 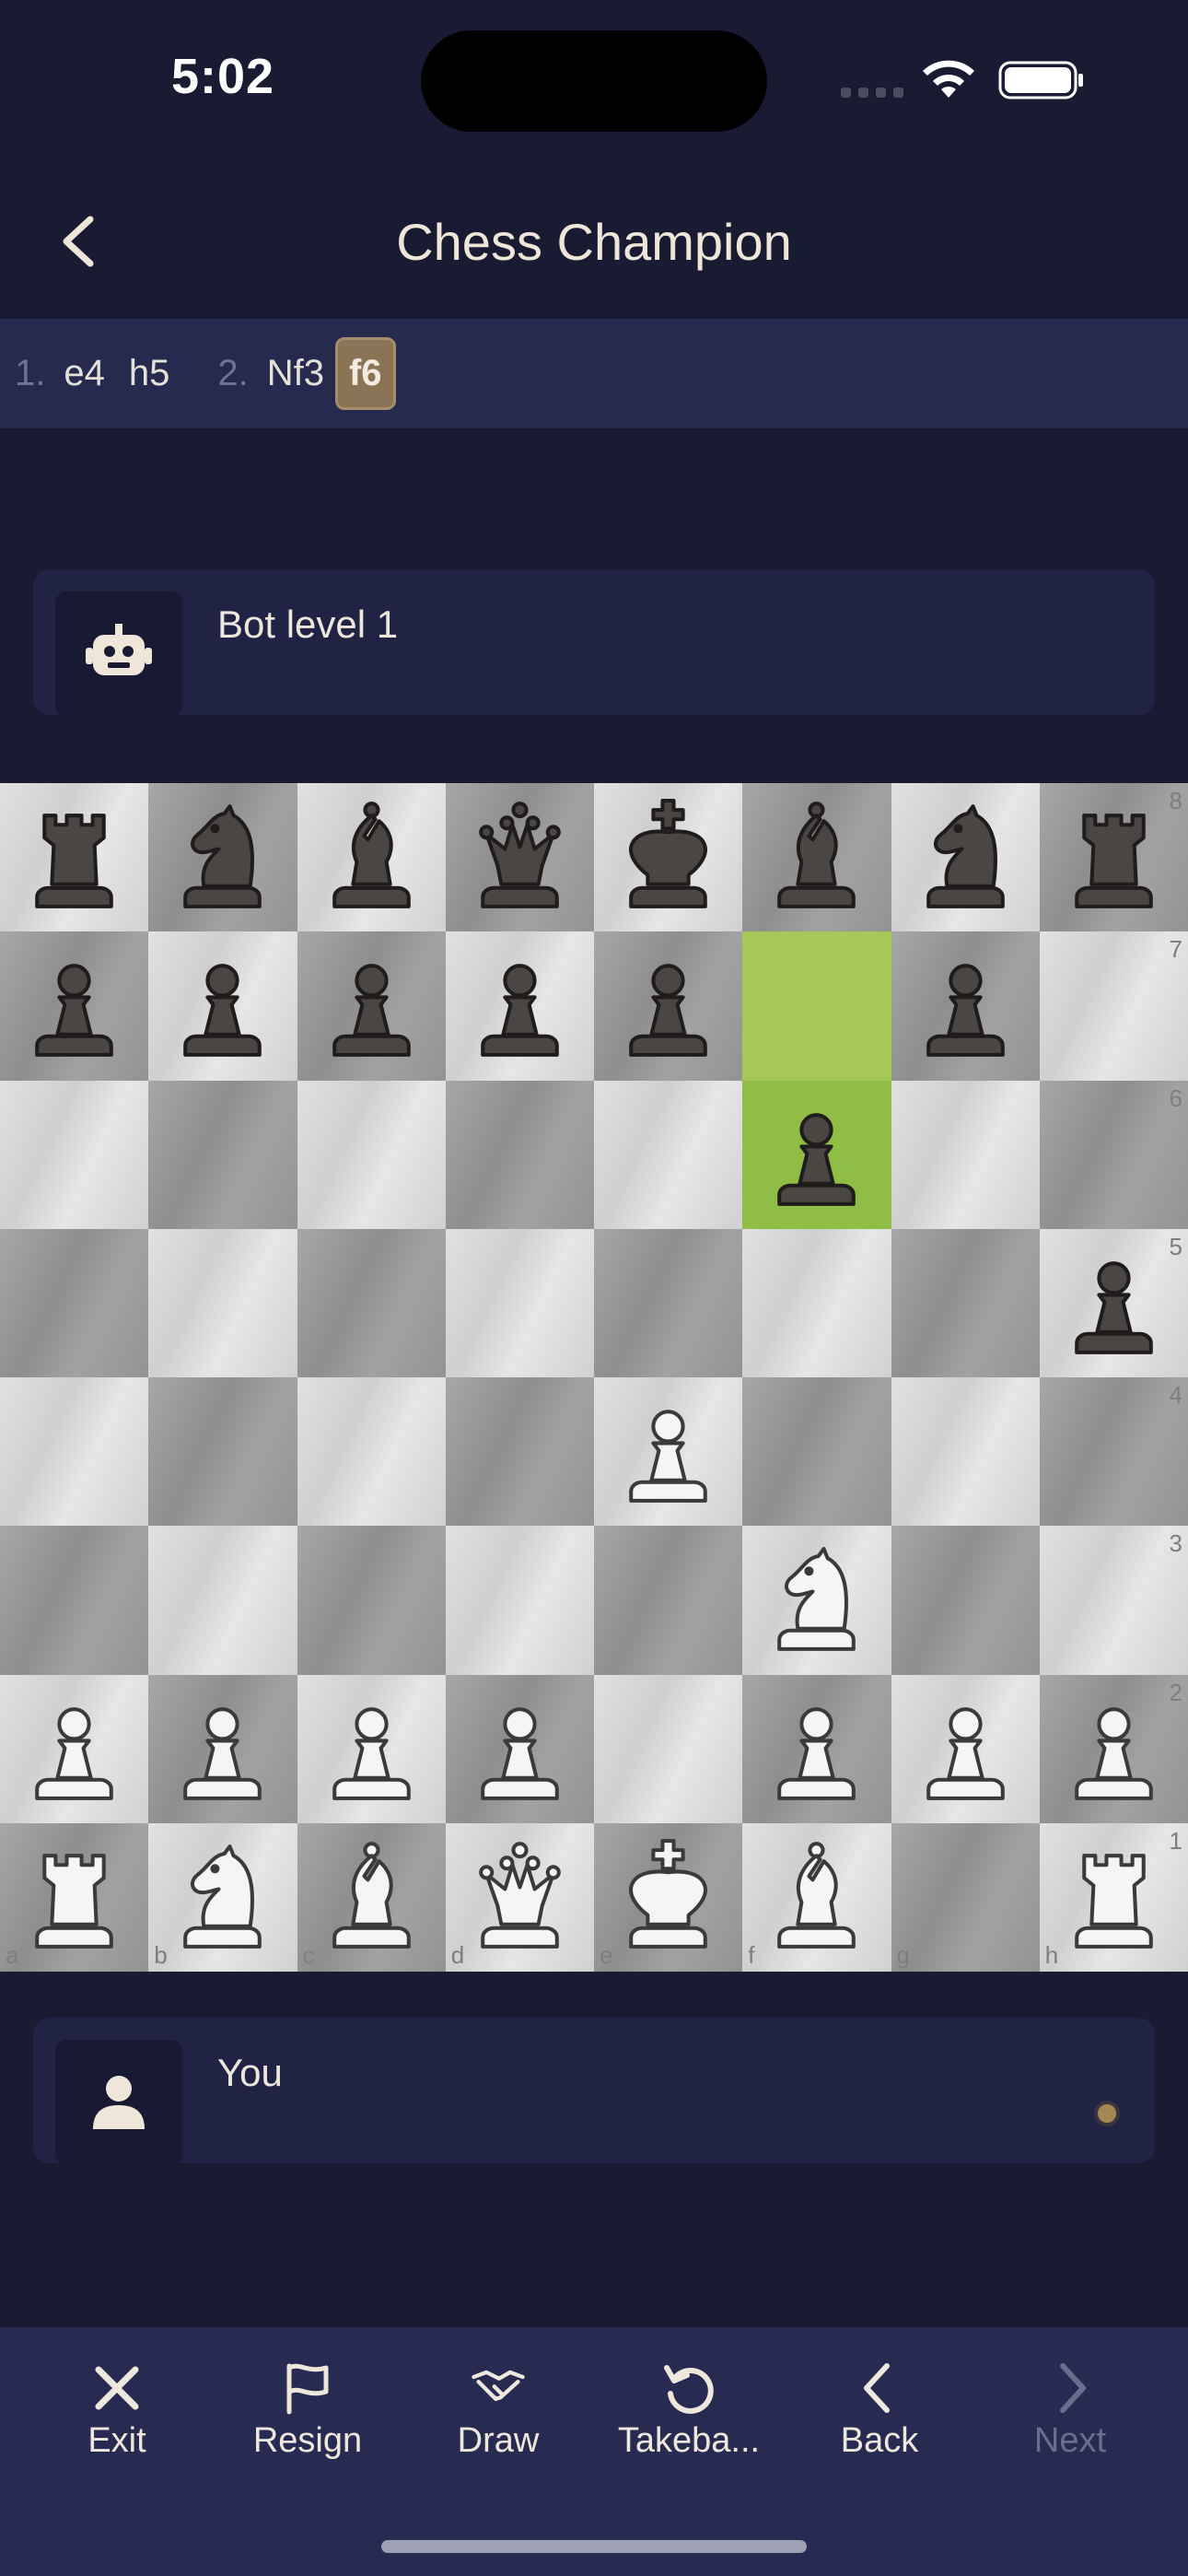 I want to click on square-f3, so click(x=816, y=1600).